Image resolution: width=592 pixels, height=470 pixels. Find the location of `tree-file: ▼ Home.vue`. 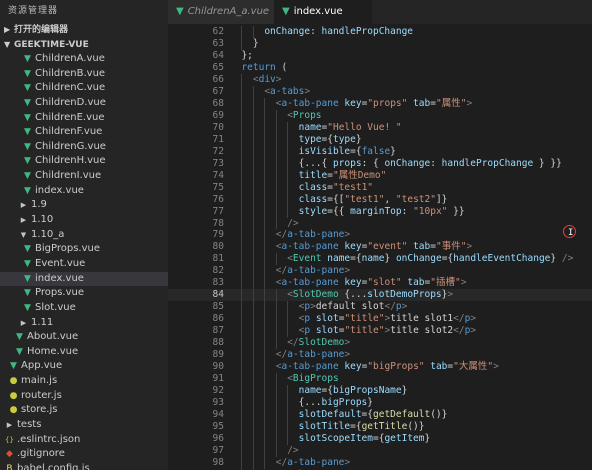

tree-file: ▼ Home.vue is located at coordinates (84, 352).